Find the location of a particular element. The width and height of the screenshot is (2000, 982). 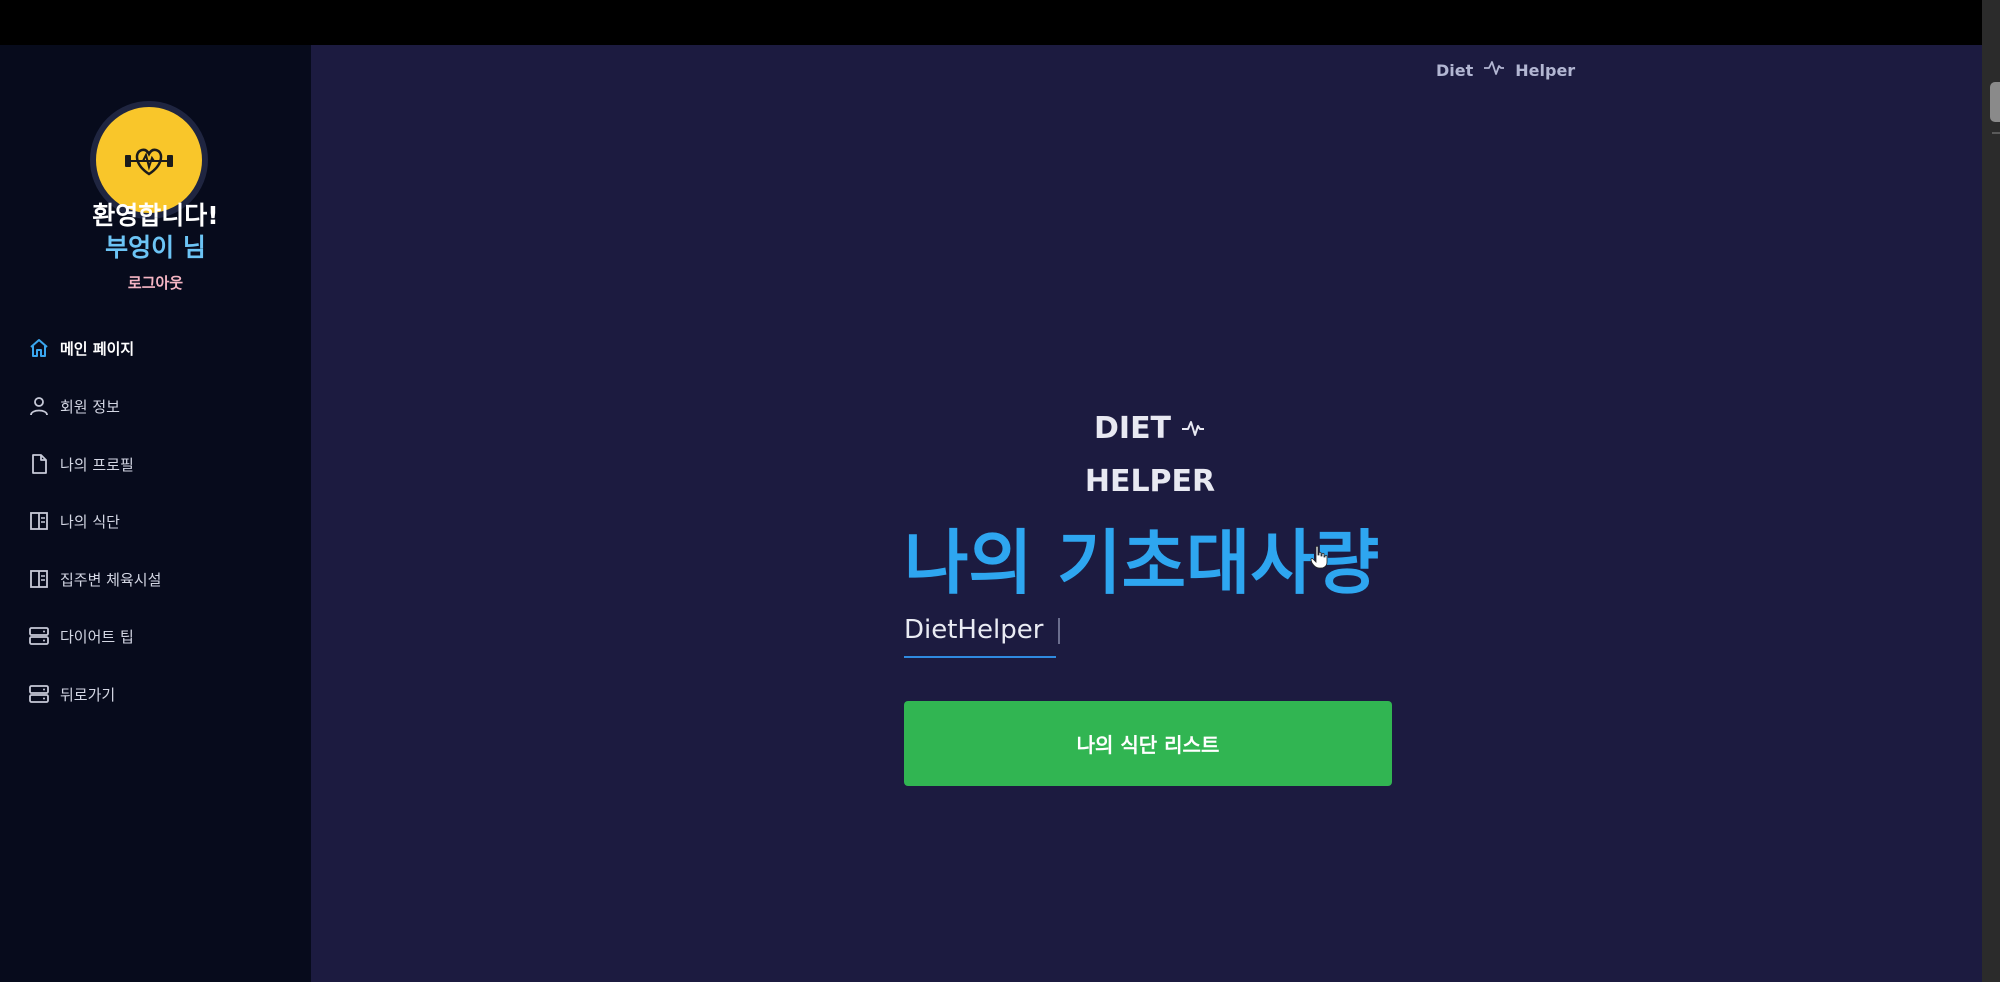

sidebar-item-nearby-gyms: 집주변 체육시설 is located at coordinates (94, 579).